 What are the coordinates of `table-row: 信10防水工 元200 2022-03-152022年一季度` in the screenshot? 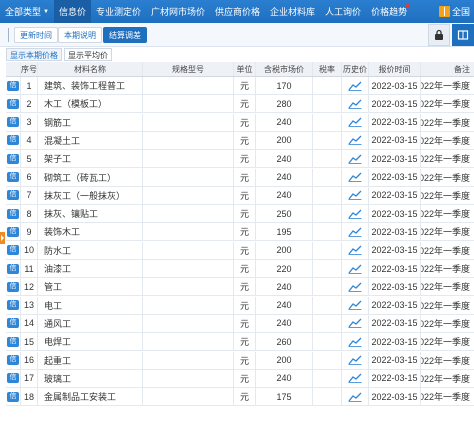 It's located at (240, 250).